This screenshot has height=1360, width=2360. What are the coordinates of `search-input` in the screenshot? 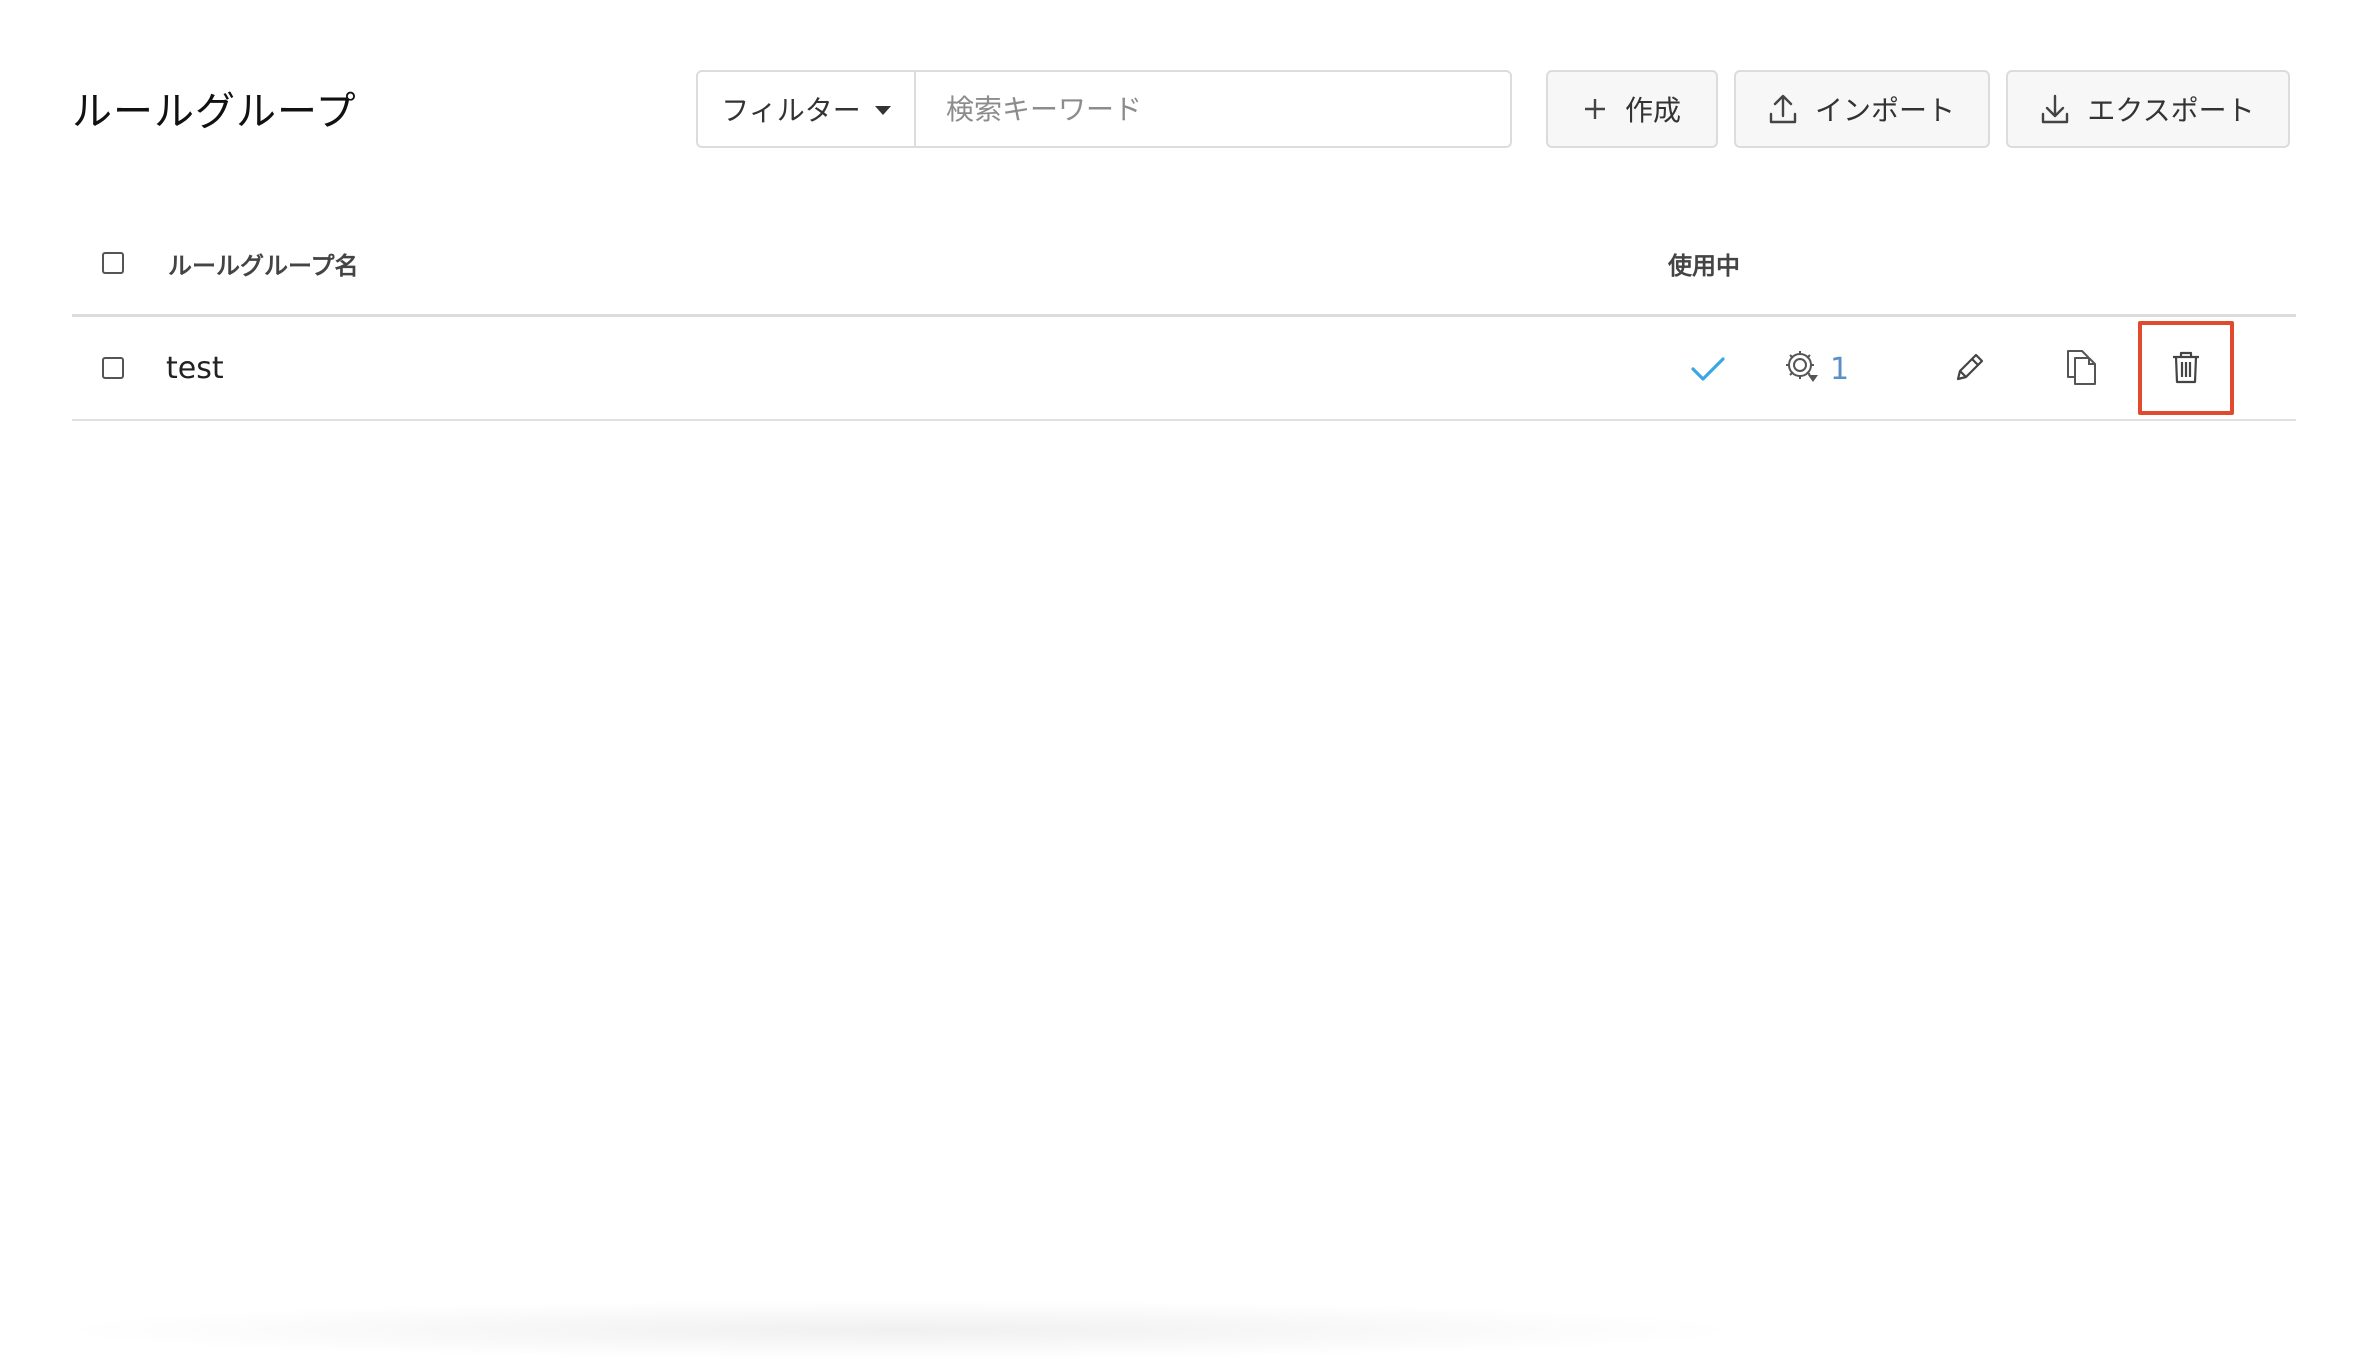 It's located at (1213, 109).